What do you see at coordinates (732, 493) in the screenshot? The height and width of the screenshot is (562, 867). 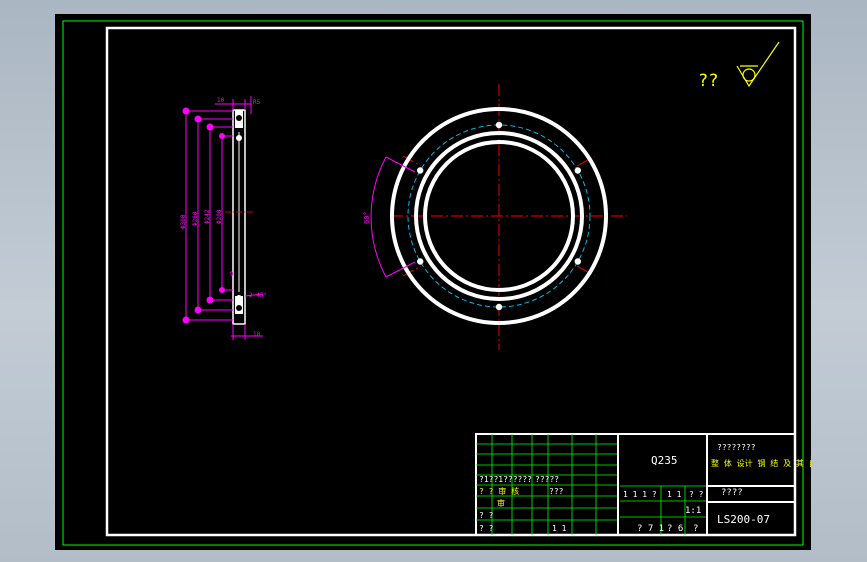 I see `title-sub: ????` at bounding box center [732, 493].